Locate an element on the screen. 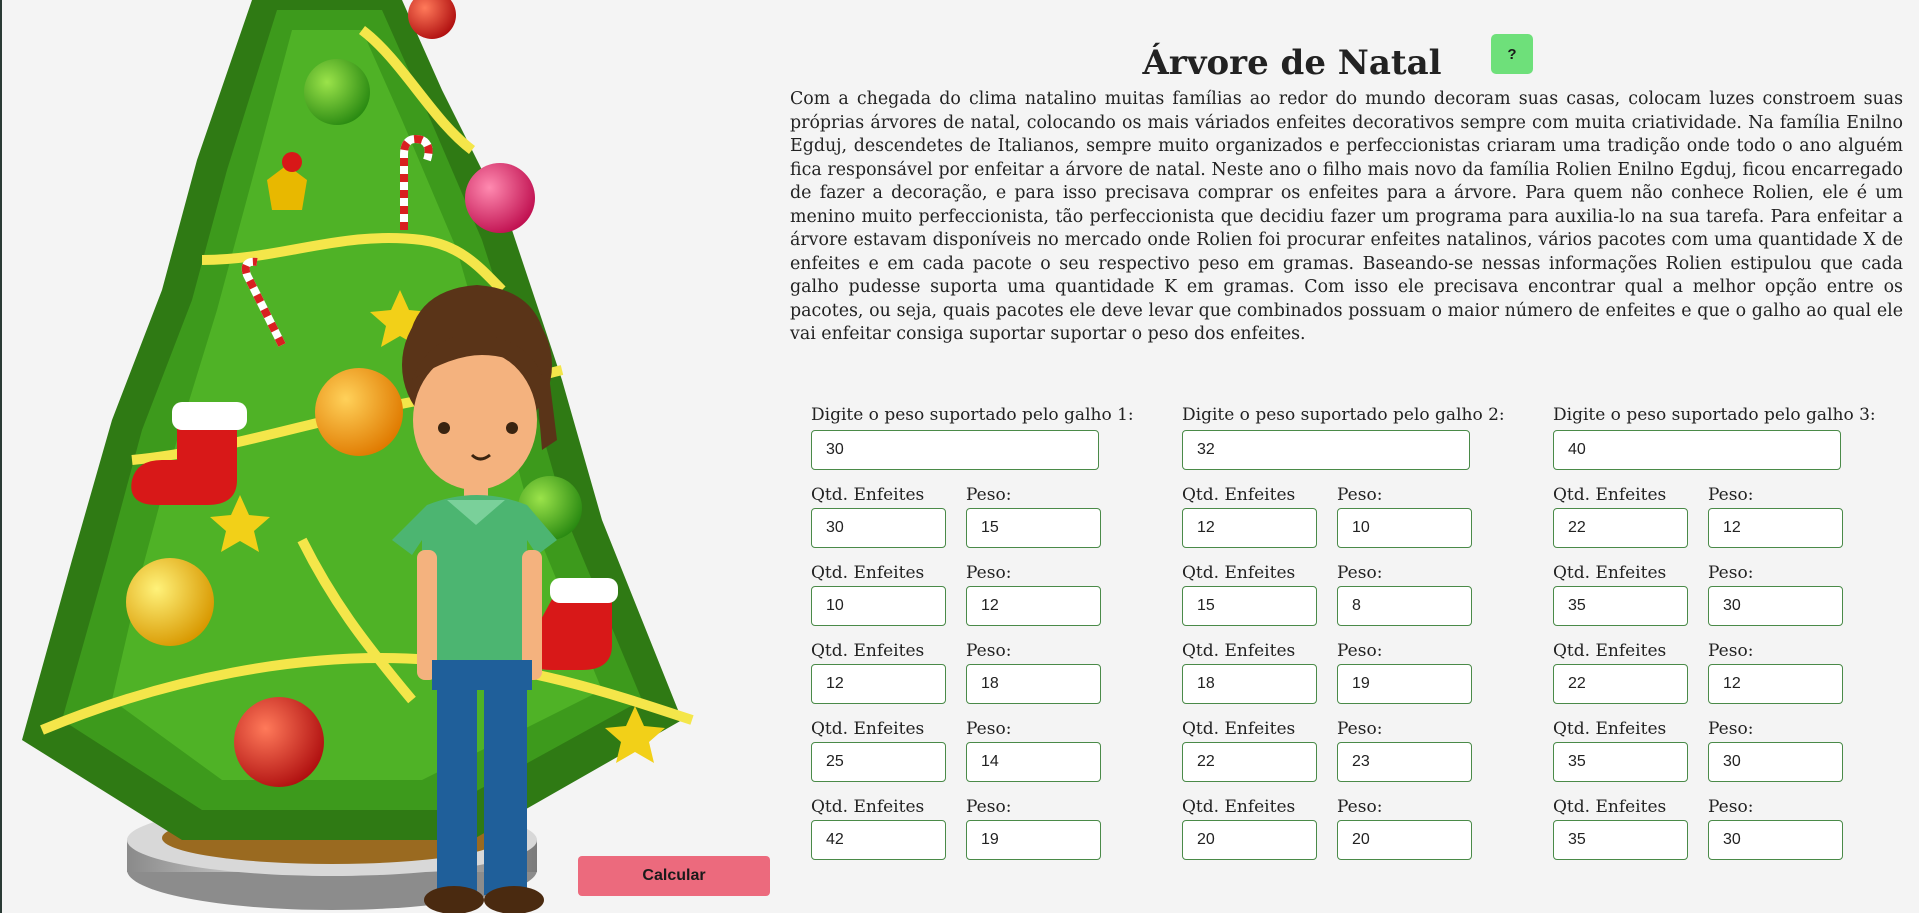  branch-2-pack-3: Qtd. Enfeites Peso: is located at coordinates (1367, 673).